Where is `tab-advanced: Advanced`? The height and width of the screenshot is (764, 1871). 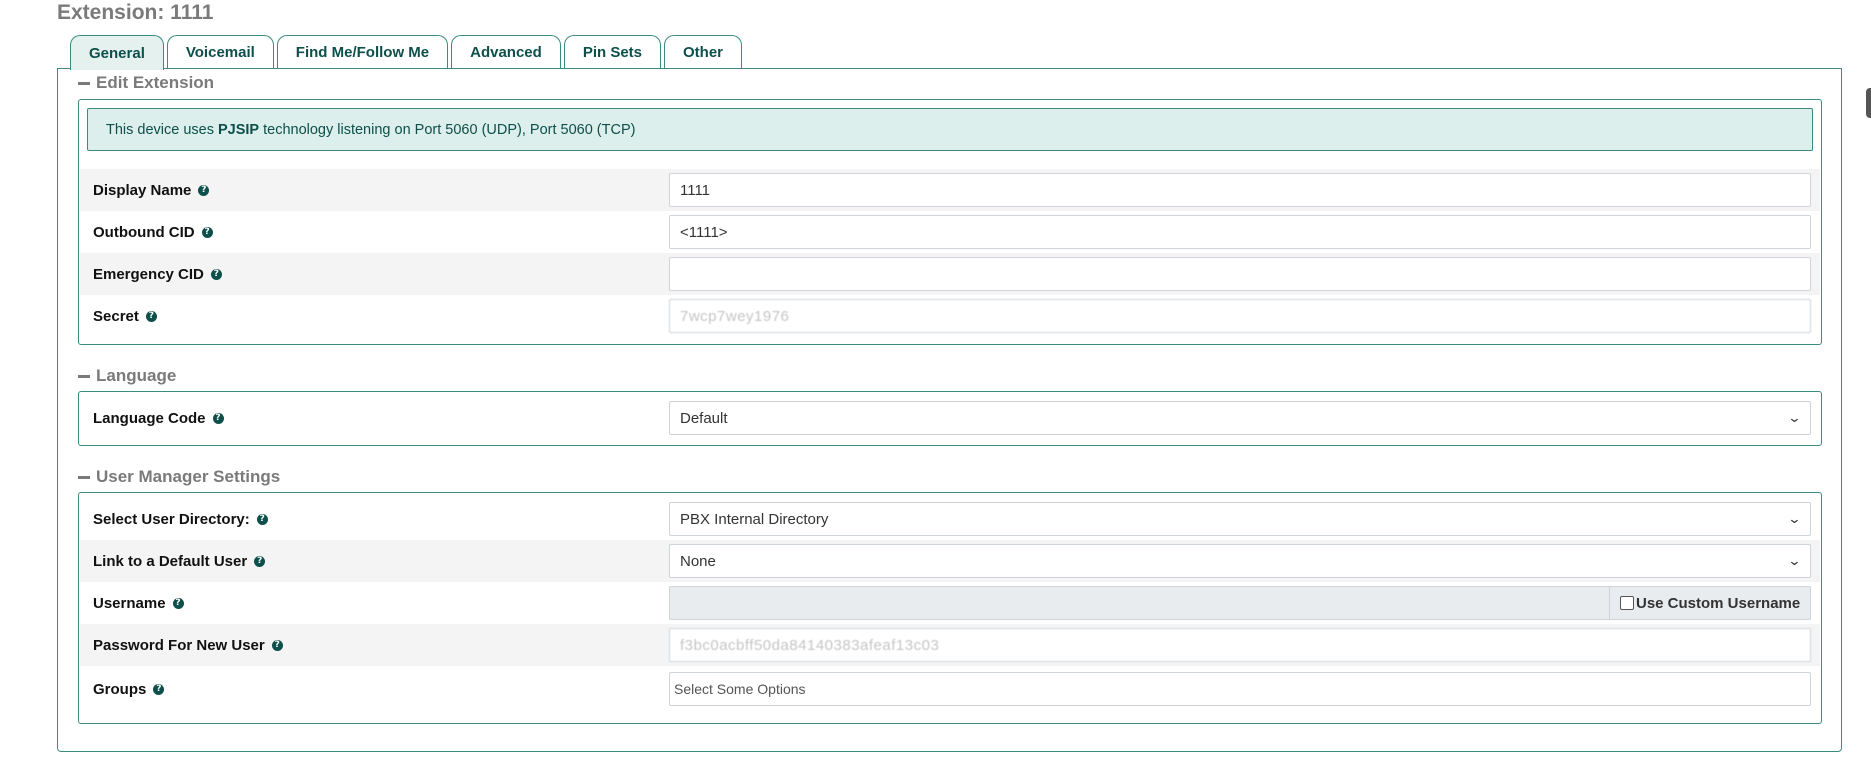 tab-advanced: Advanced is located at coordinates (506, 52).